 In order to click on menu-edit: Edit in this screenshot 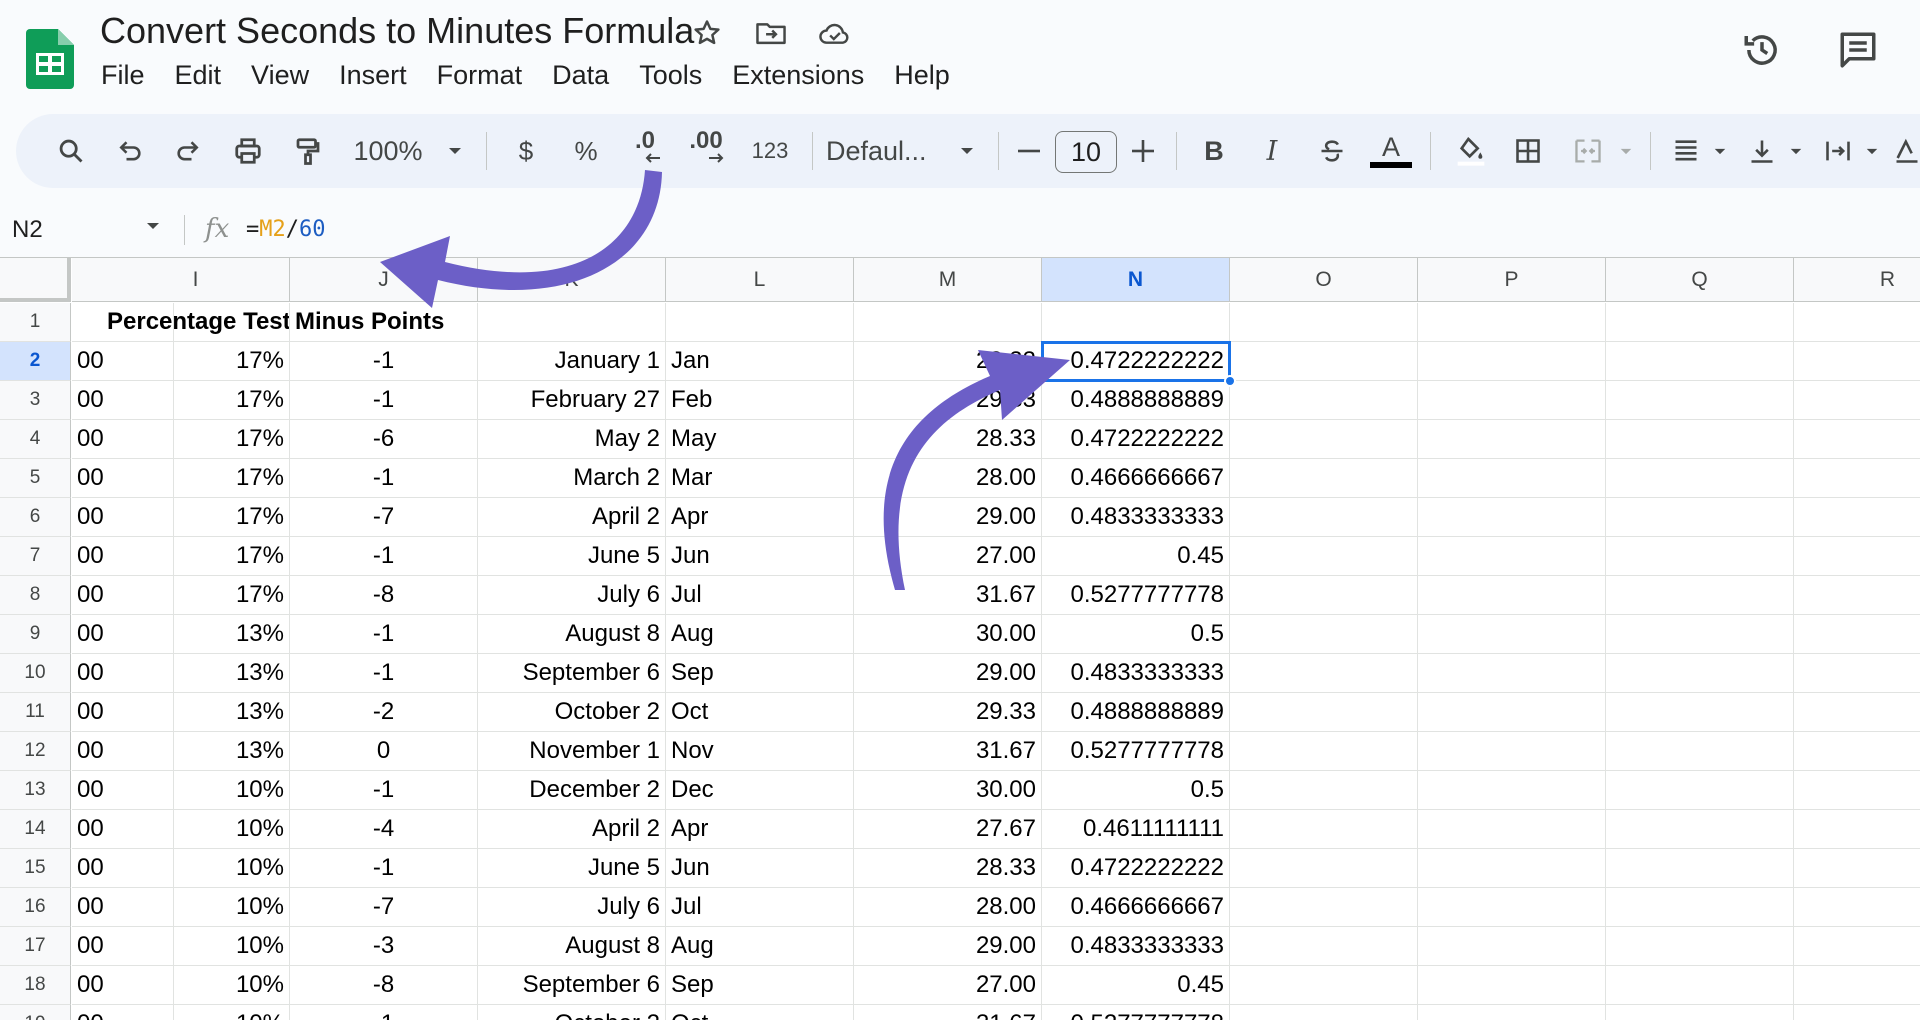, I will do `click(206, 75)`.